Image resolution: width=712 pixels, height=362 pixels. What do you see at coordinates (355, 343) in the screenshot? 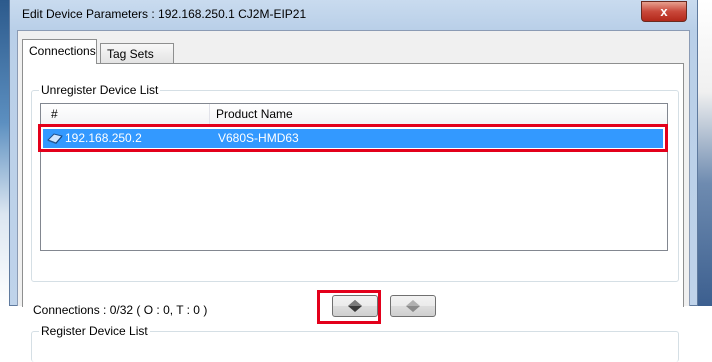
I see `register-device-group: Register Device List` at bounding box center [355, 343].